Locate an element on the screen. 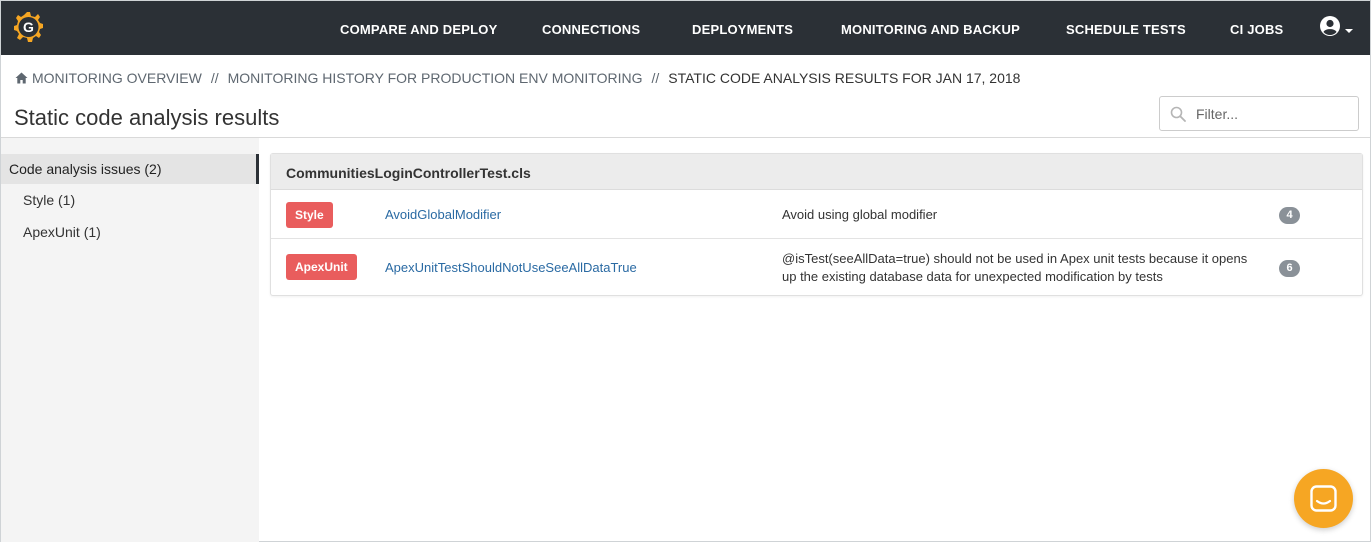 The width and height of the screenshot is (1371, 542). chat-launcher-button is located at coordinates (1323, 498).